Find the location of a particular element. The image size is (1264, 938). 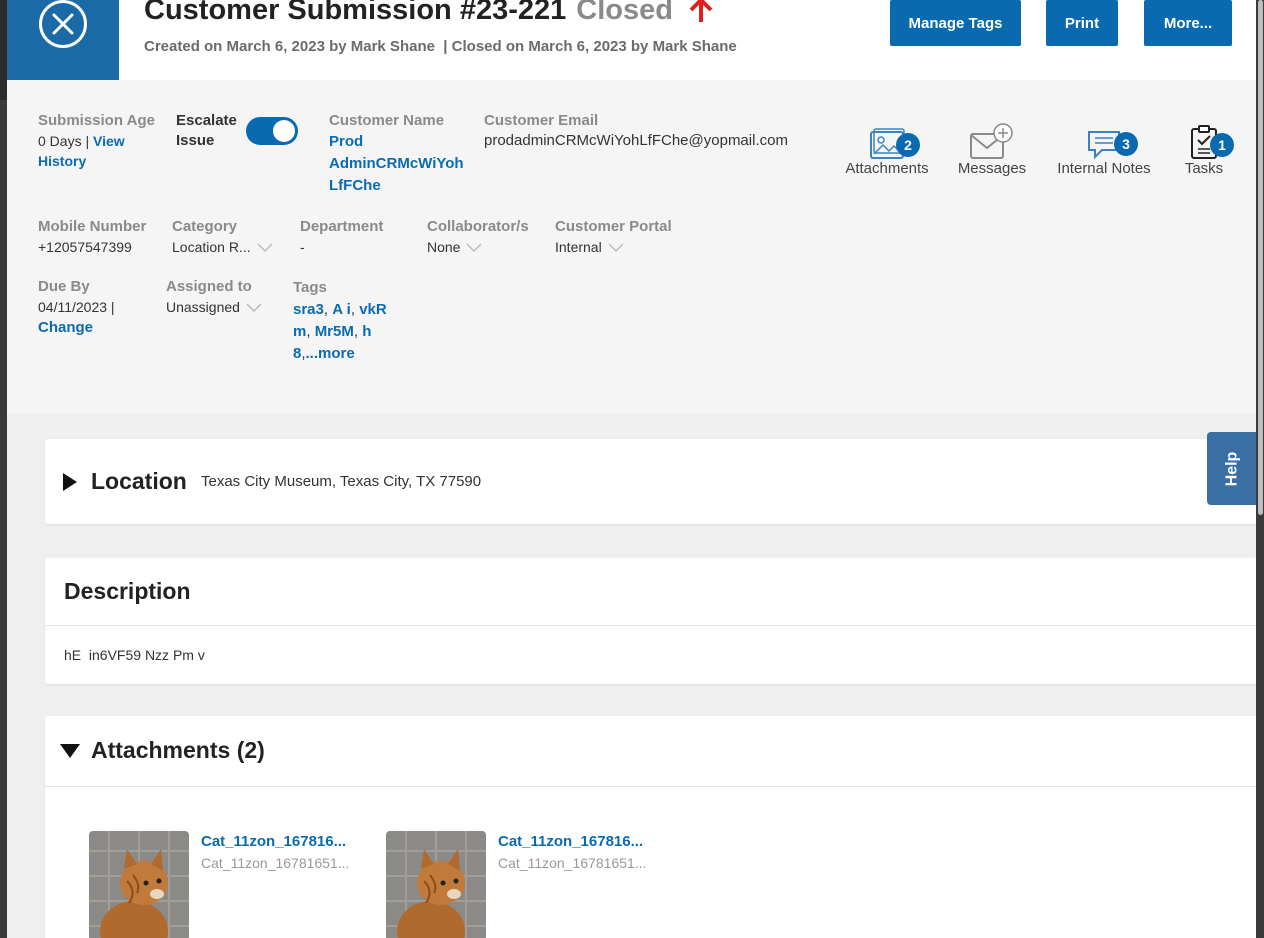

collaborators-field: Collaborator/s None is located at coordinates (478, 237).